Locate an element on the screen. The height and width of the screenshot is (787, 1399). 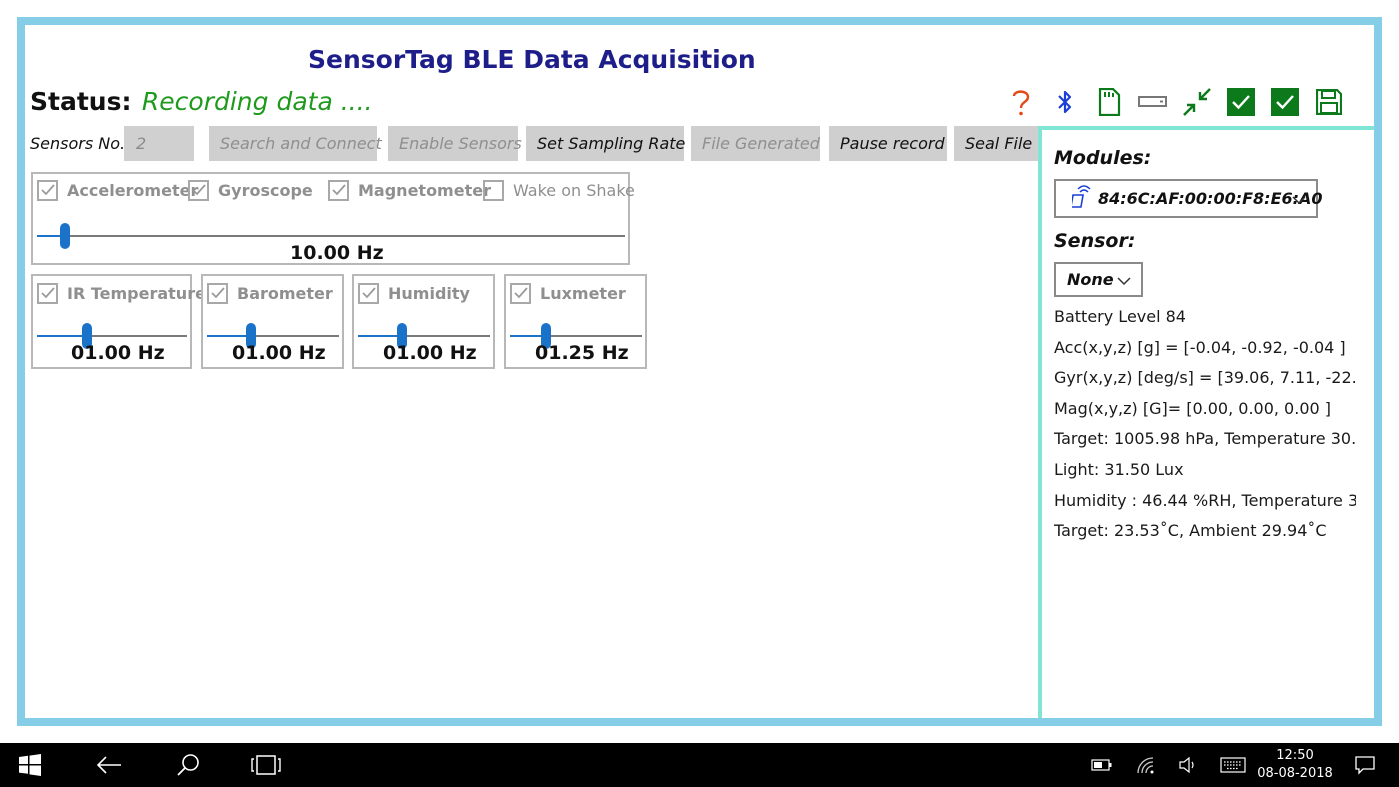
clock-time: 12:50 is located at coordinates (1295, 755).